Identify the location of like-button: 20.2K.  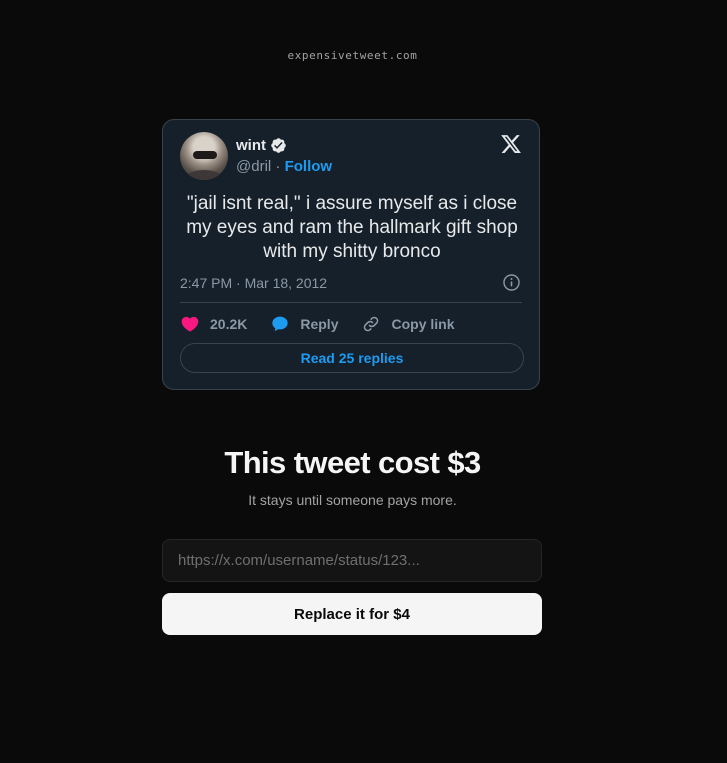
(213, 324).